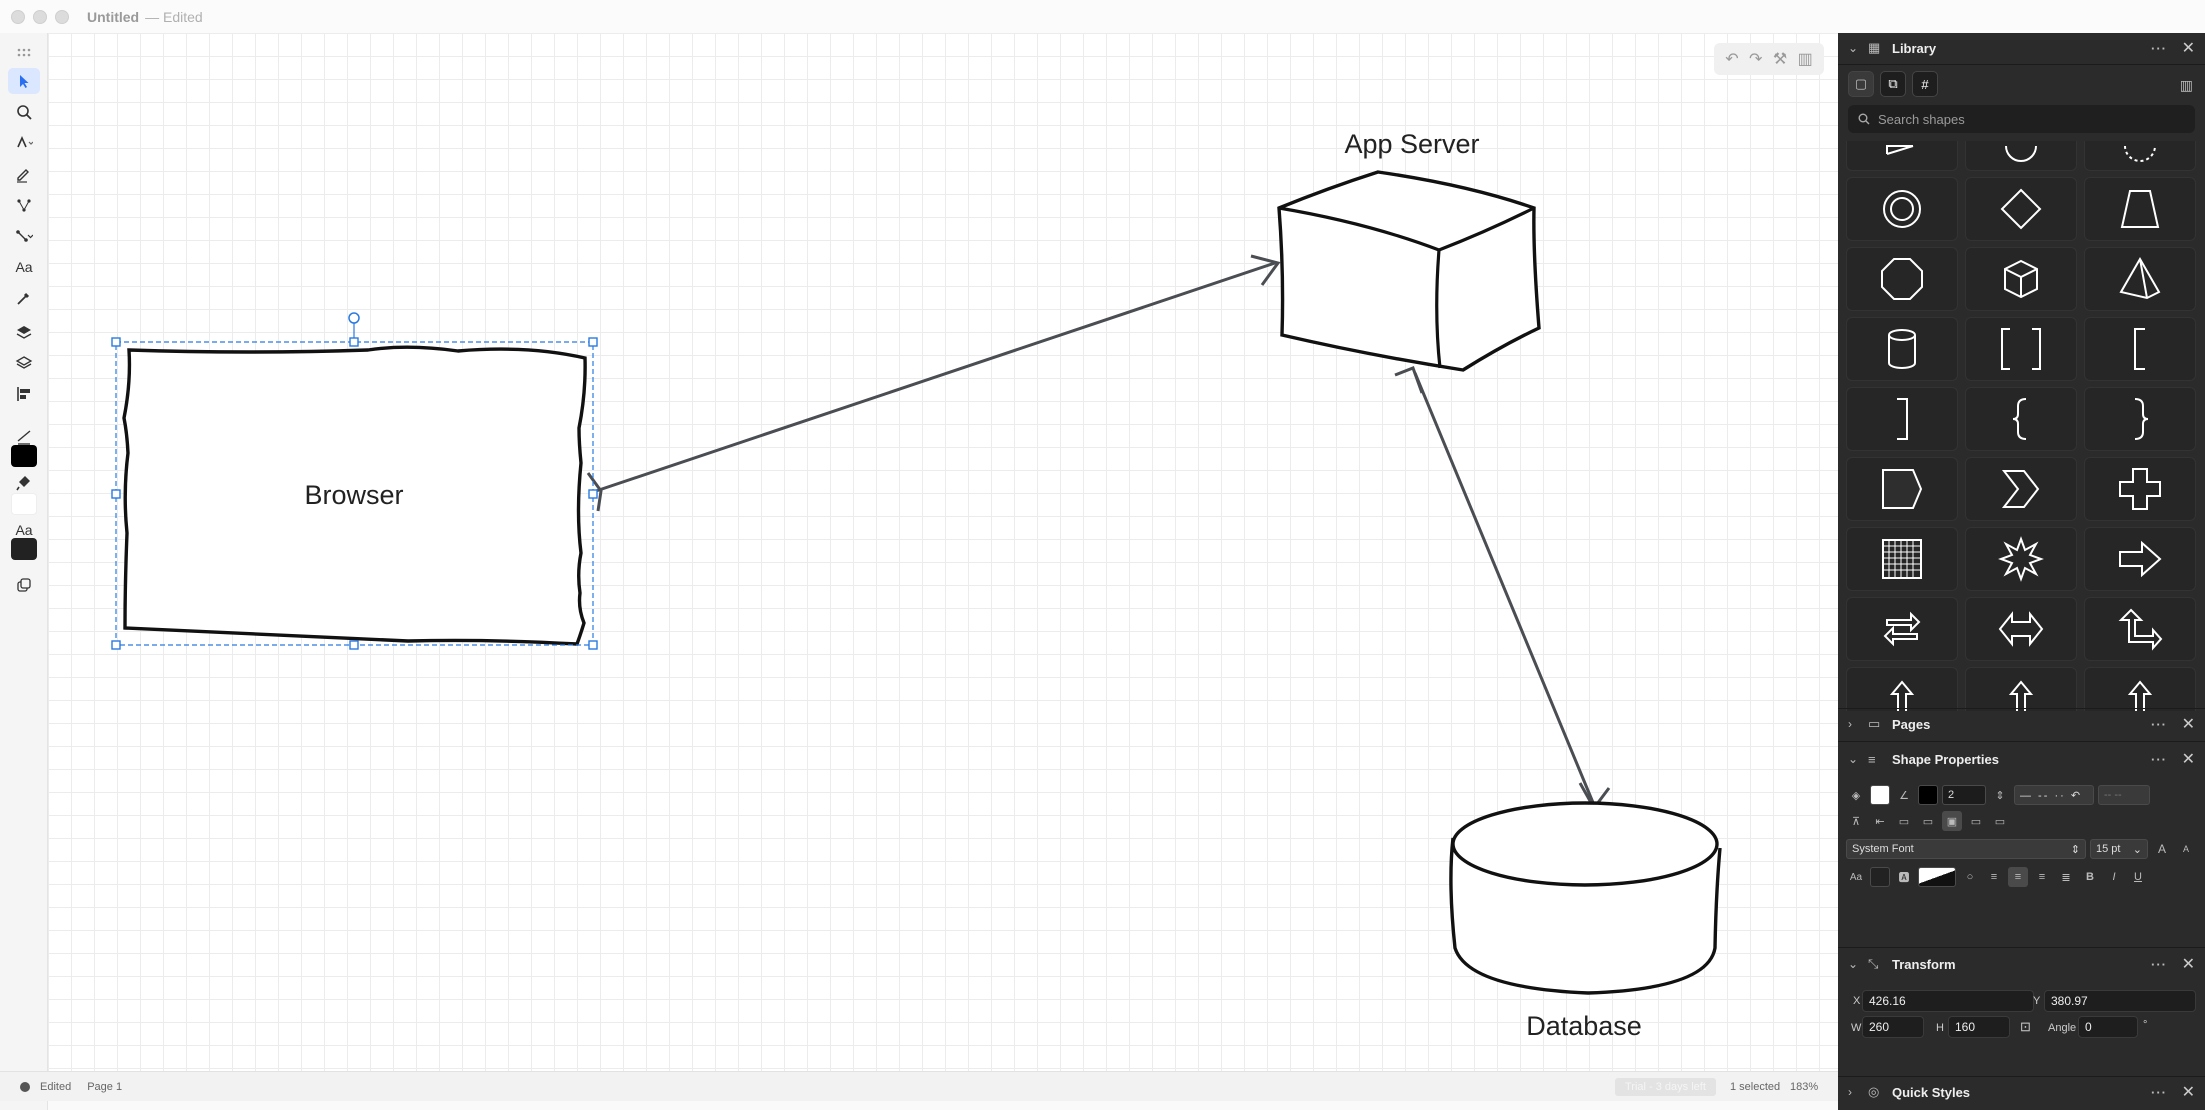 The image size is (2205, 1110). What do you see at coordinates (1904, 877) in the screenshot?
I see `text-highlight-icon: 🅰` at bounding box center [1904, 877].